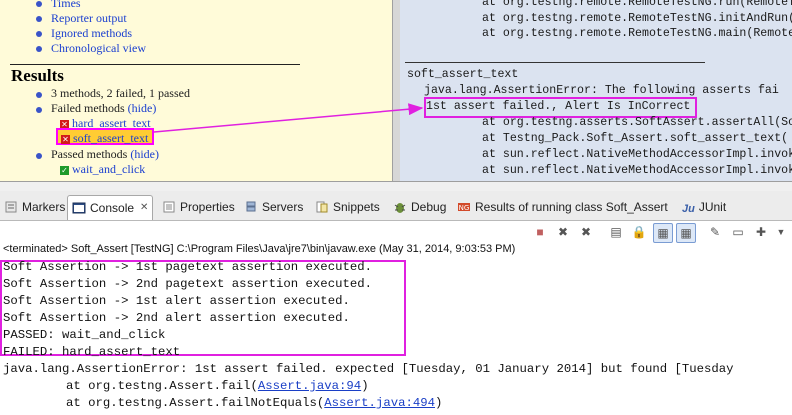 Image resolution: width=792 pixels, height=415 pixels. Describe the element at coordinates (11, 207) in the screenshot. I see `markers-icon` at that location.